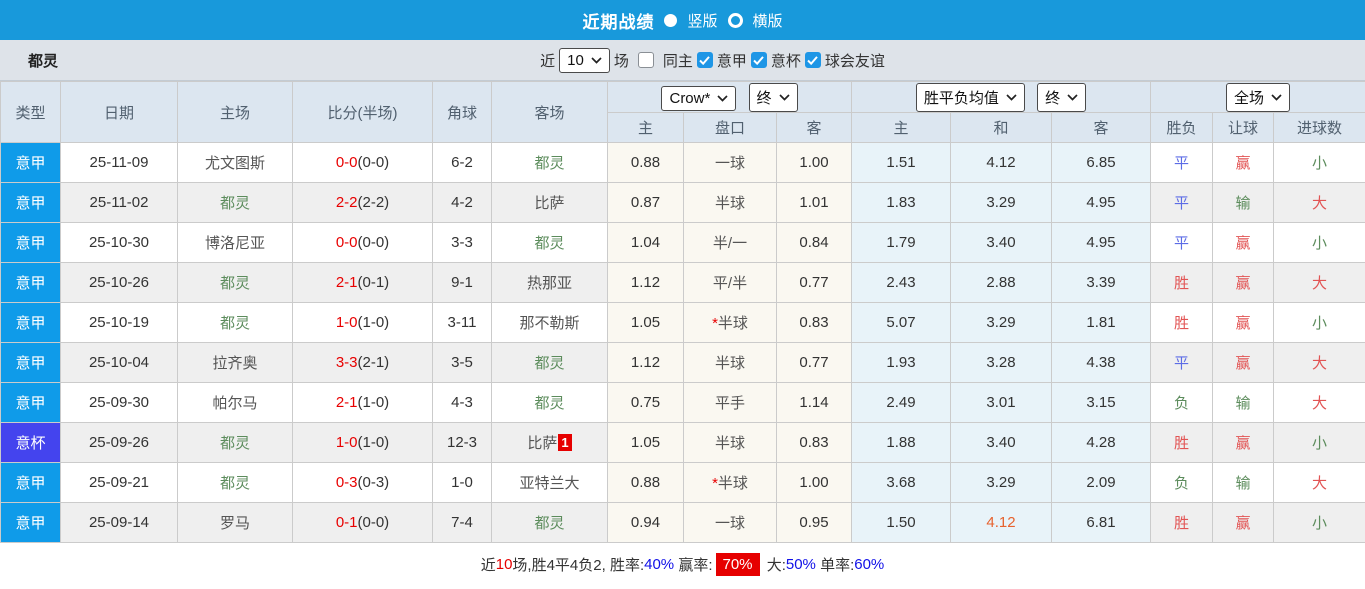  What do you see at coordinates (462, 162) in the screenshot?
I see `corners-cell: 6-2` at bounding box center [462, 162].